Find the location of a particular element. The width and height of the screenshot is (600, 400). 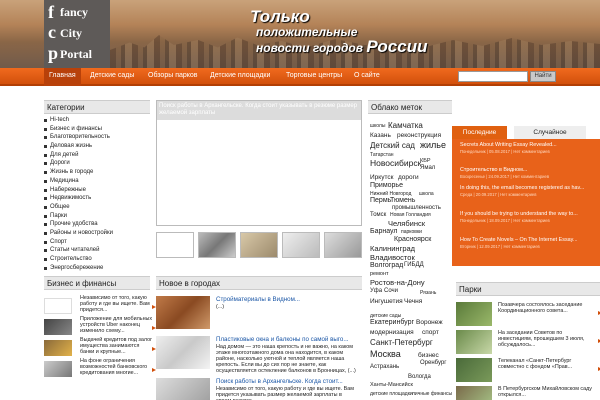

tag-link: Новая Голландия is located at coordinates (410, 215).